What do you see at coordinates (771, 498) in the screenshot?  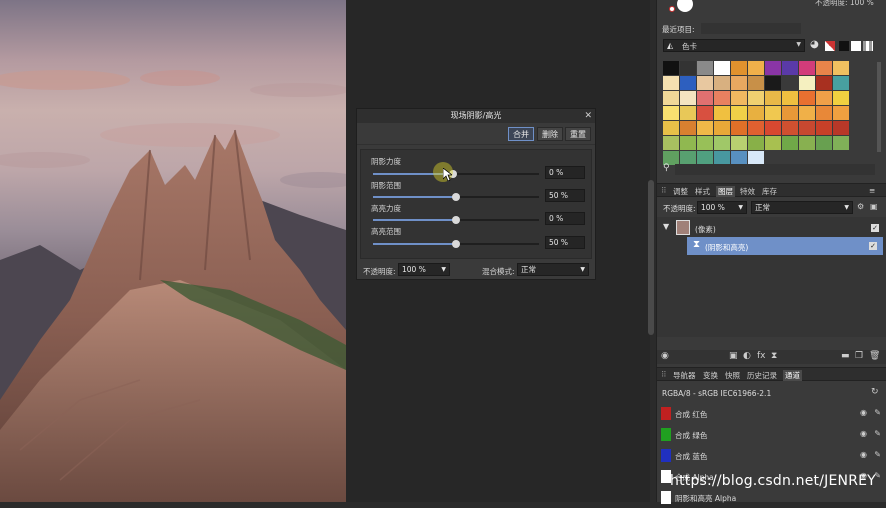 I see `channel-row-sh-alpha: 阴影和高亮 Alpha` at bounding box center [771, 498].